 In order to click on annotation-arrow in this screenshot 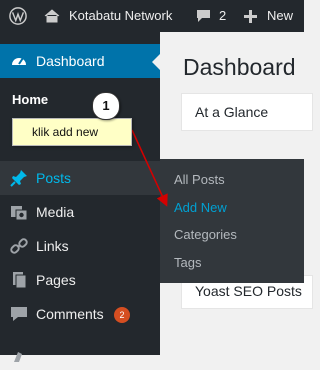, I will do `click(149, 168)`.